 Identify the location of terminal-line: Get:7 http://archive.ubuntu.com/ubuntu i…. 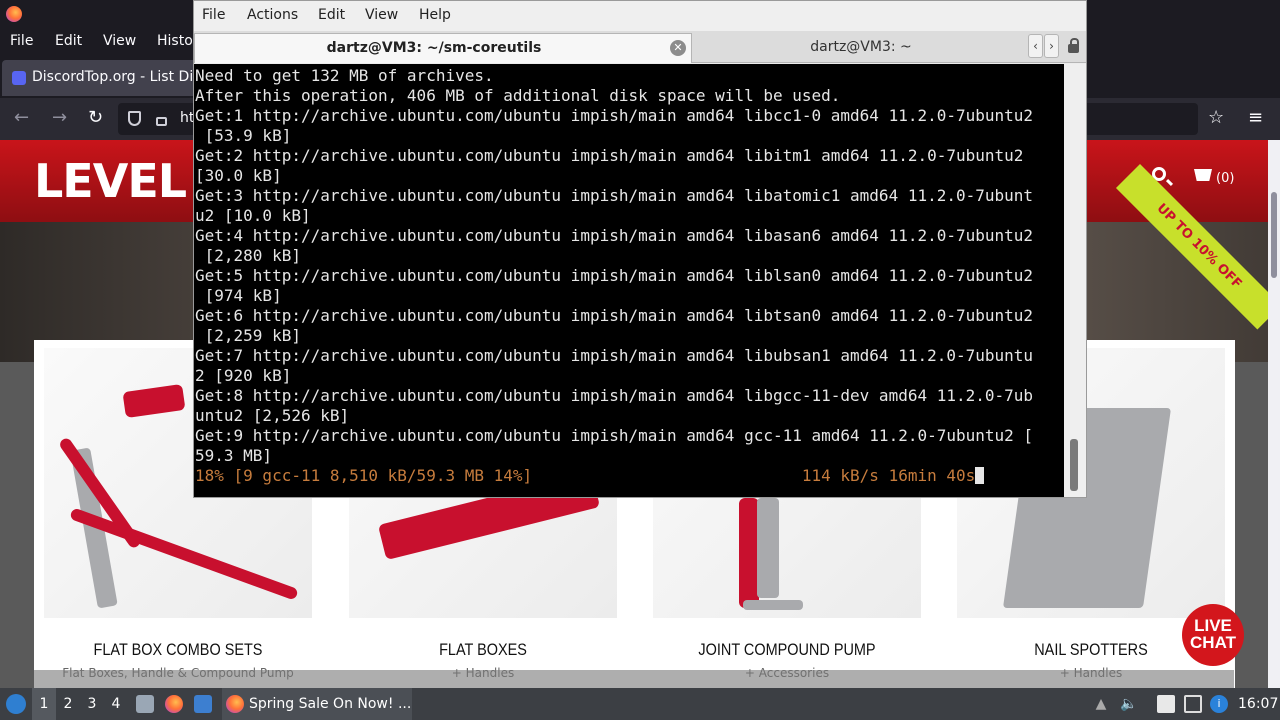
(614, 355).